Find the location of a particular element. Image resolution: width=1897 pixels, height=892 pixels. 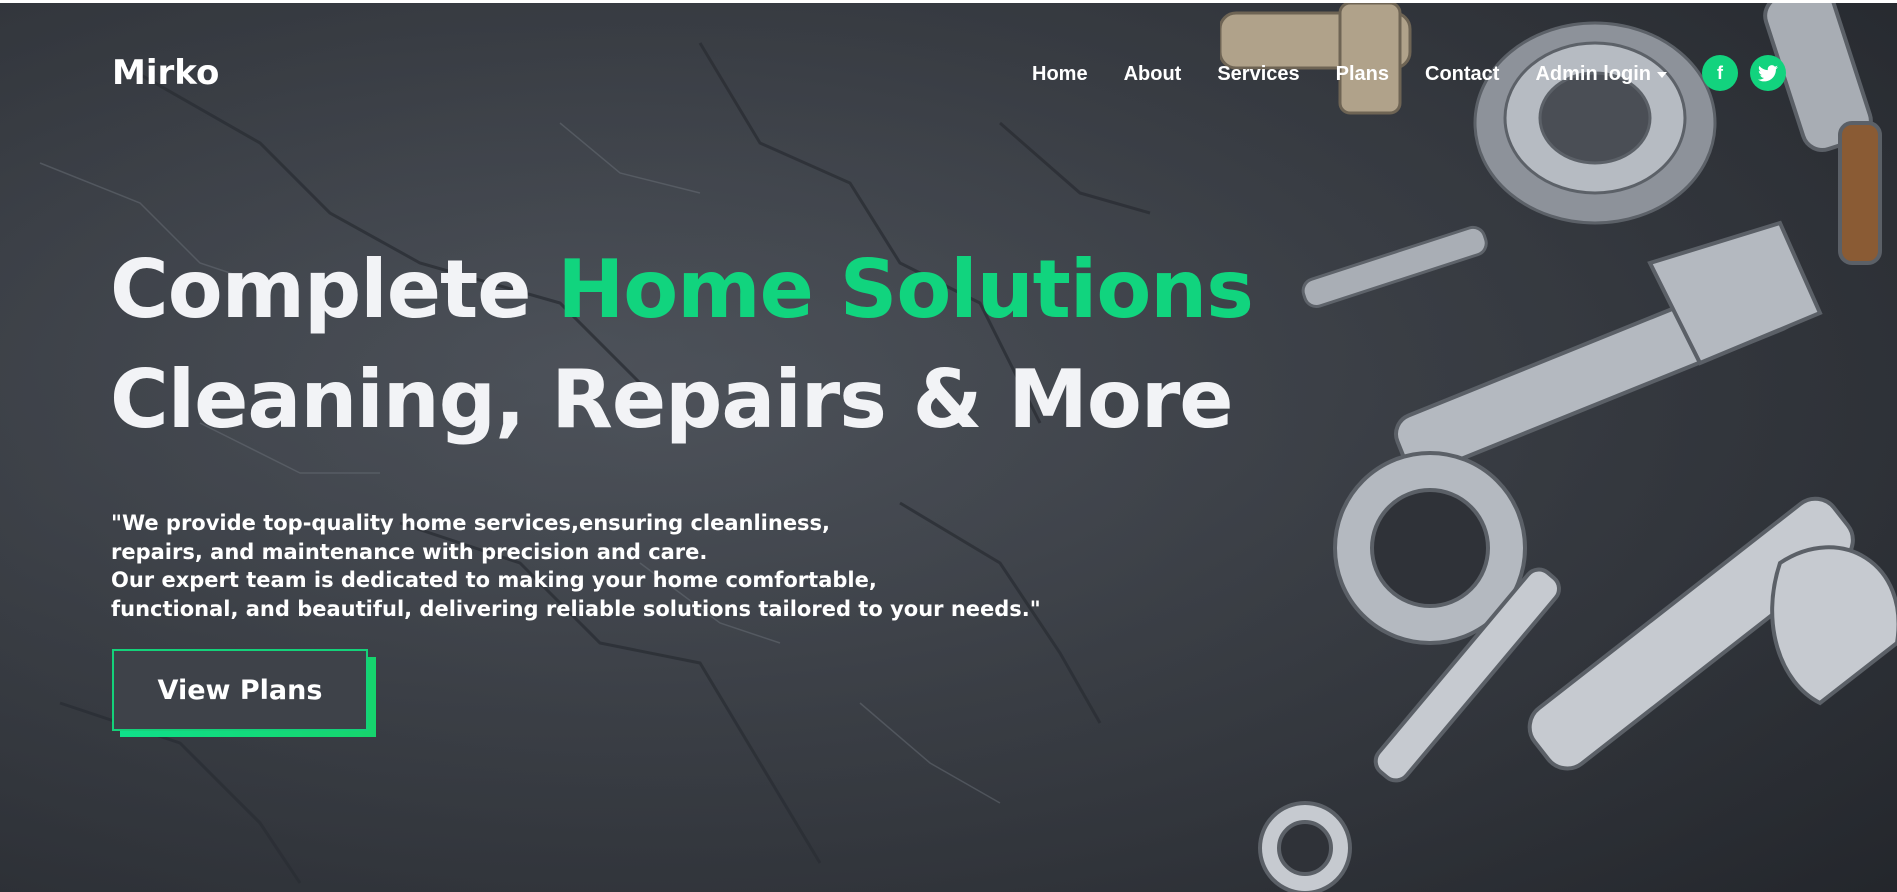

nav-item-contact: Contact is located at coordinates (1462, 74).